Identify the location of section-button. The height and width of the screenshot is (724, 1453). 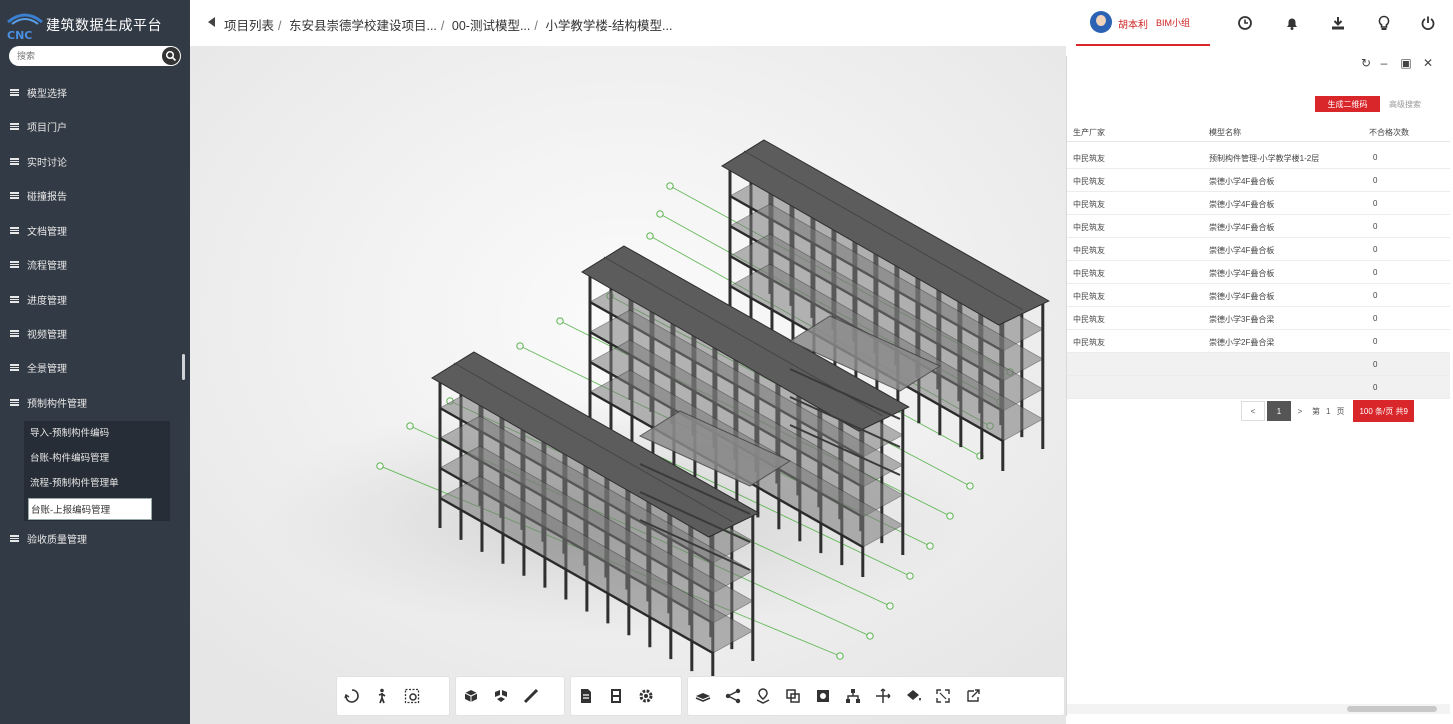
(793, 696).